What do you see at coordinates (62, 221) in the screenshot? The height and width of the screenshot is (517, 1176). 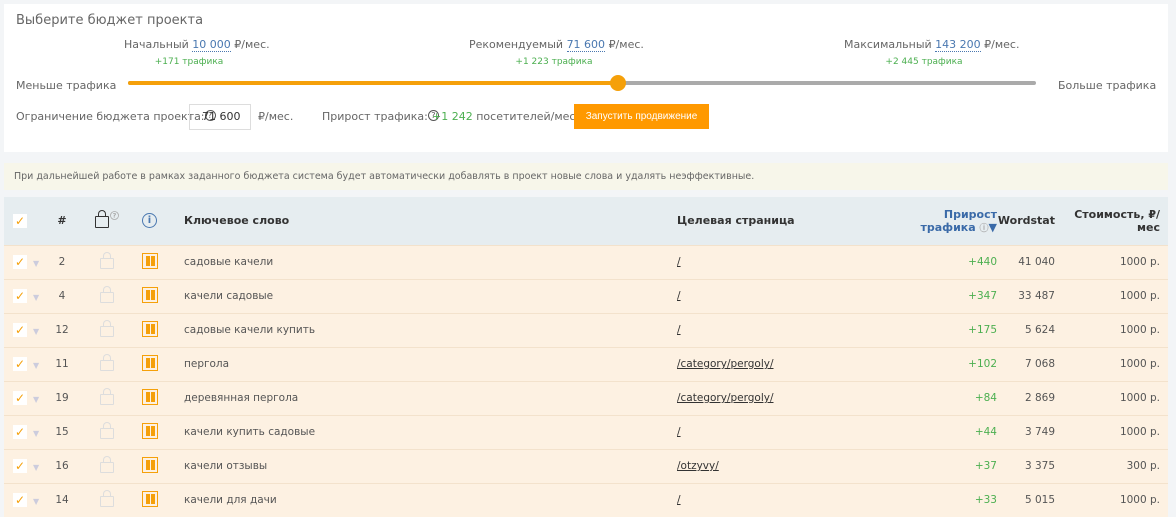 I see `num-header: #` at bounding box center [62, 221].